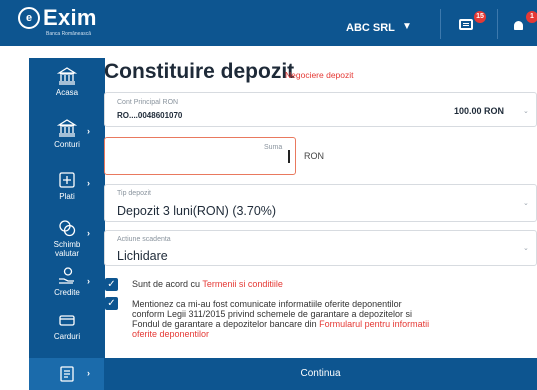  Describe the element at coordinates (66, 275) in the screenshot. I see `credit-hand-icon` at that location.